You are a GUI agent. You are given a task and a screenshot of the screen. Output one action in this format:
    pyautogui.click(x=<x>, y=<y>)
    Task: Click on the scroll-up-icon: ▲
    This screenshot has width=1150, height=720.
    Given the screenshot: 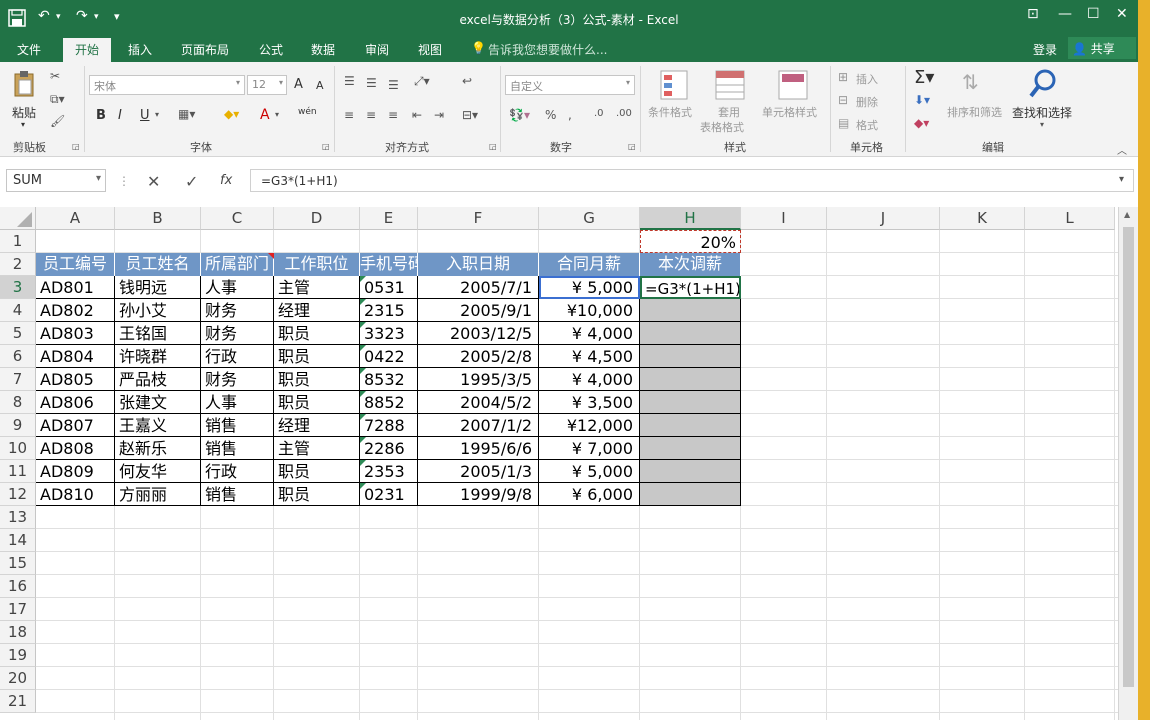 What is the action you would take?
    pyautogui.click(x=1127, y=214)
    